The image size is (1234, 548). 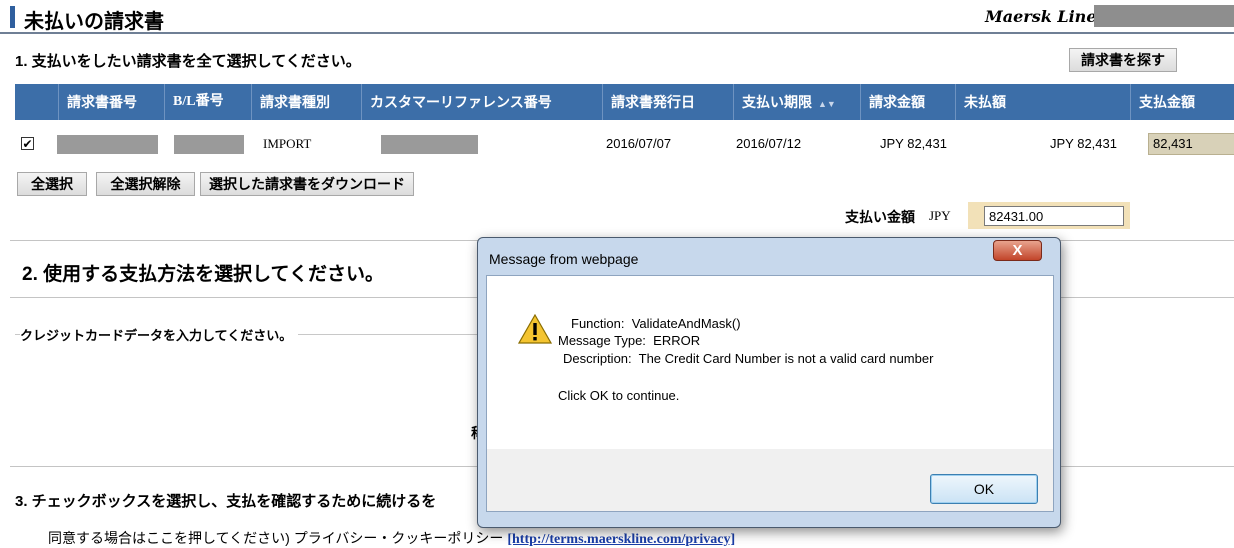 What do you see at coordinates (1191, 144) in the screenshot?
I see `payment-amount-cell: 82,431` at bounding box center [1191, 144].